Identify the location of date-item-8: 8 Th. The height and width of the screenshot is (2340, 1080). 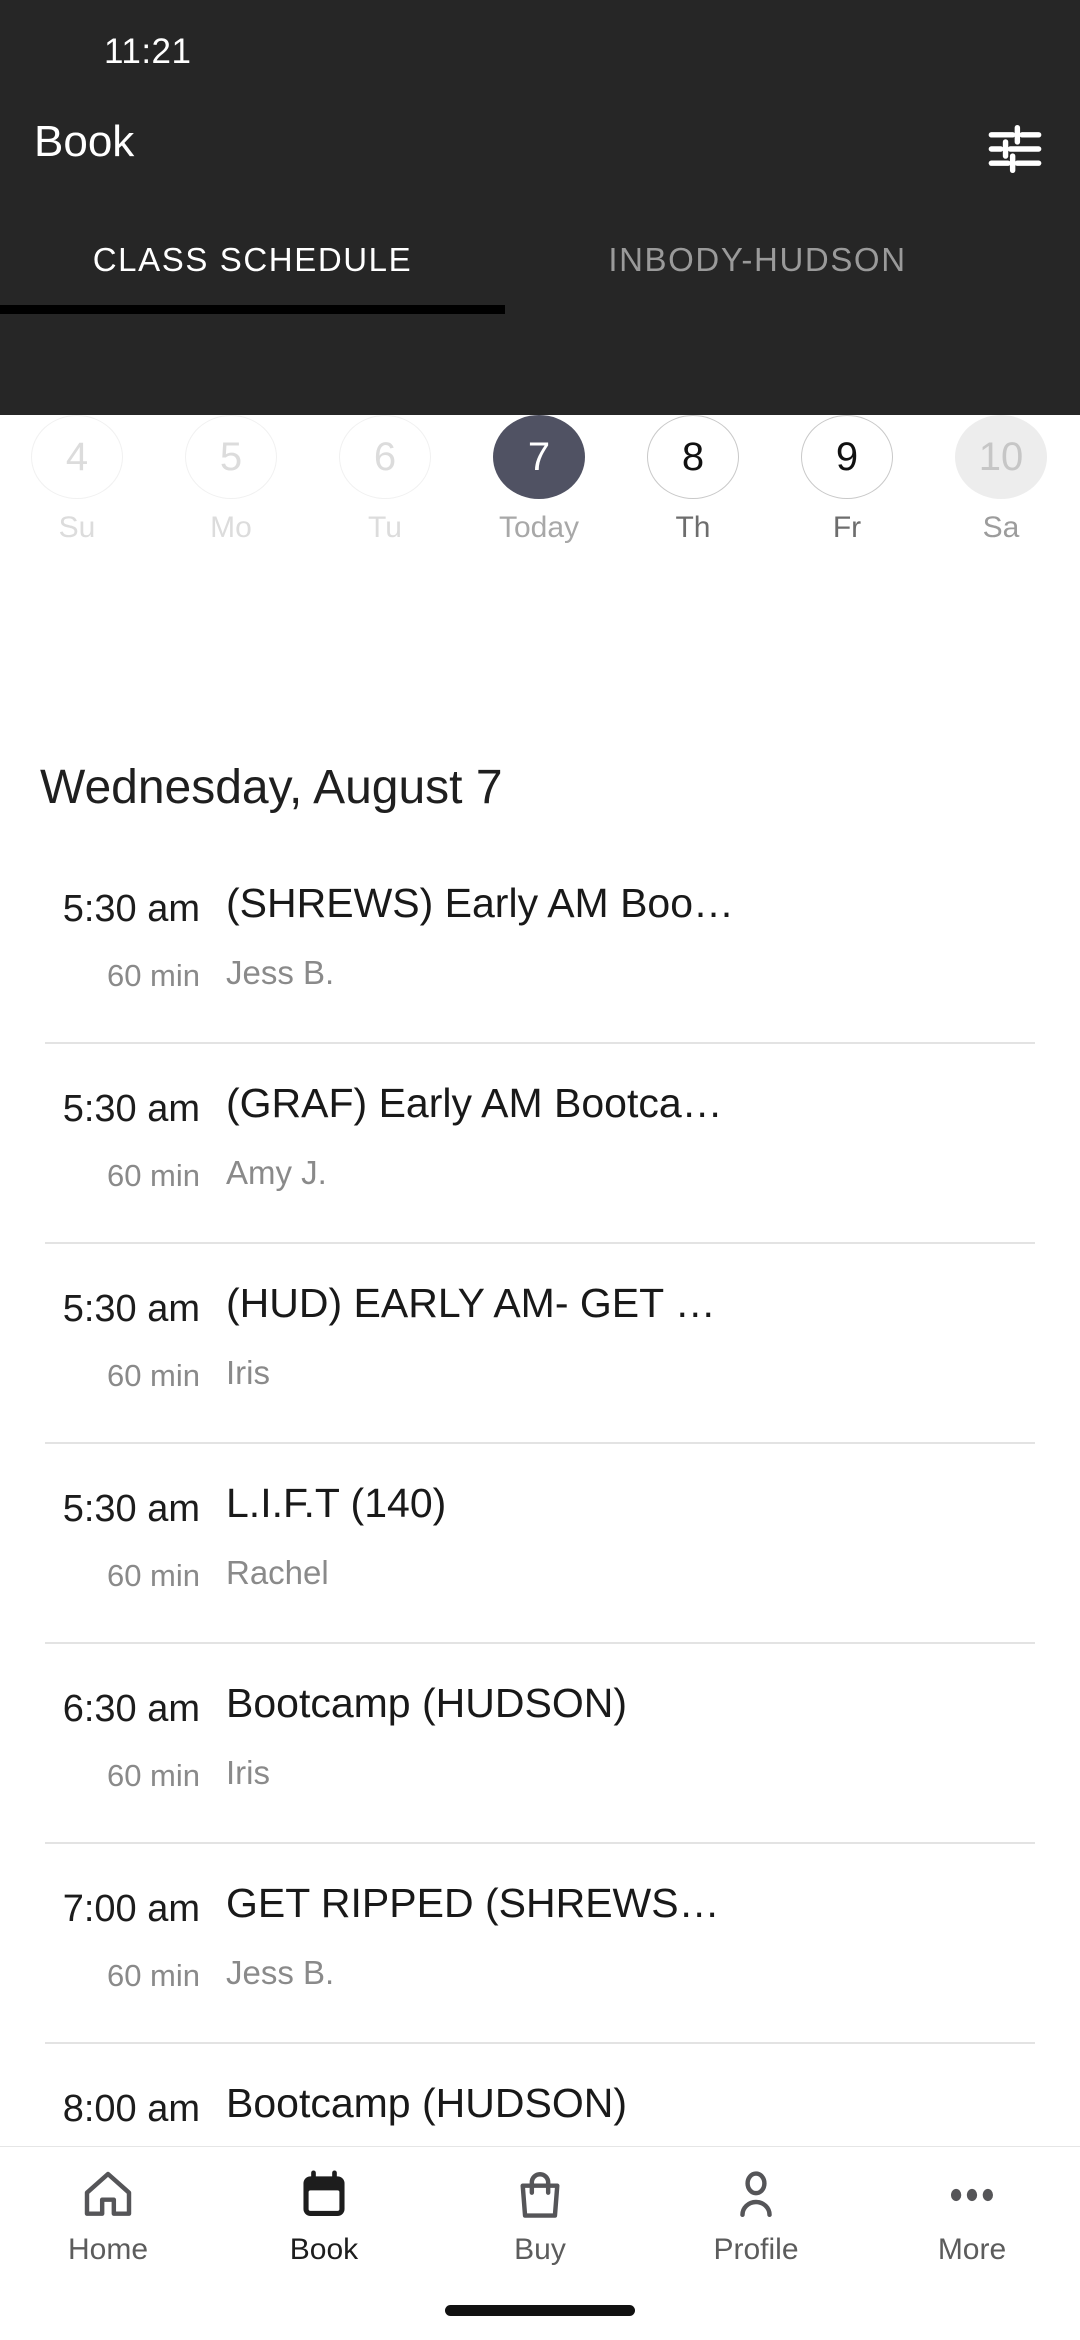
(693, 480).